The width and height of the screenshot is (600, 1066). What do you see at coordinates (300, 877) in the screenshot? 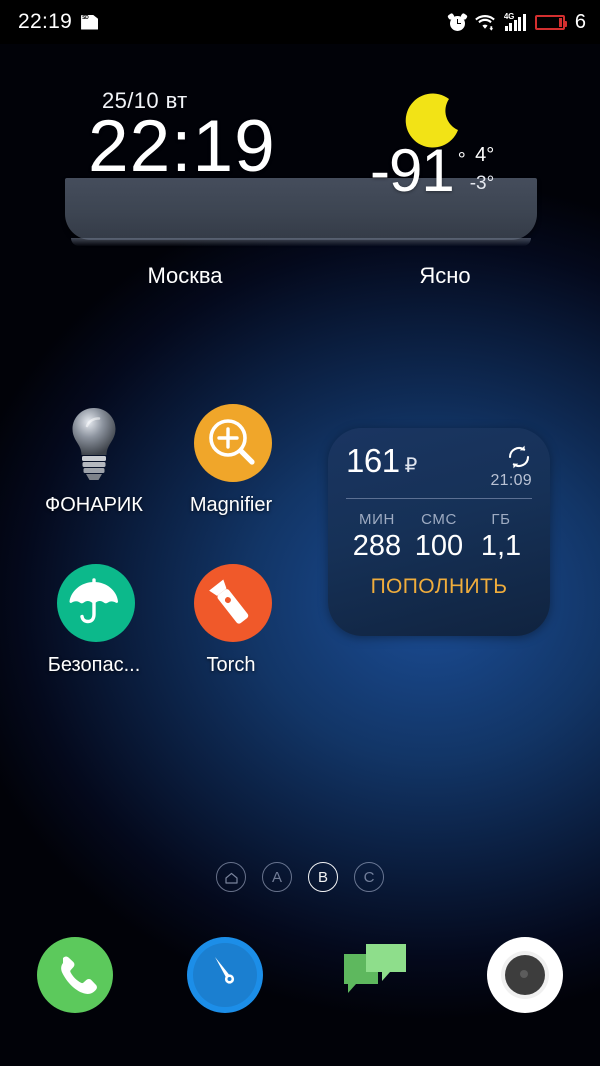
I see `page-indicator: A B C` at bounding box center [300, 877].